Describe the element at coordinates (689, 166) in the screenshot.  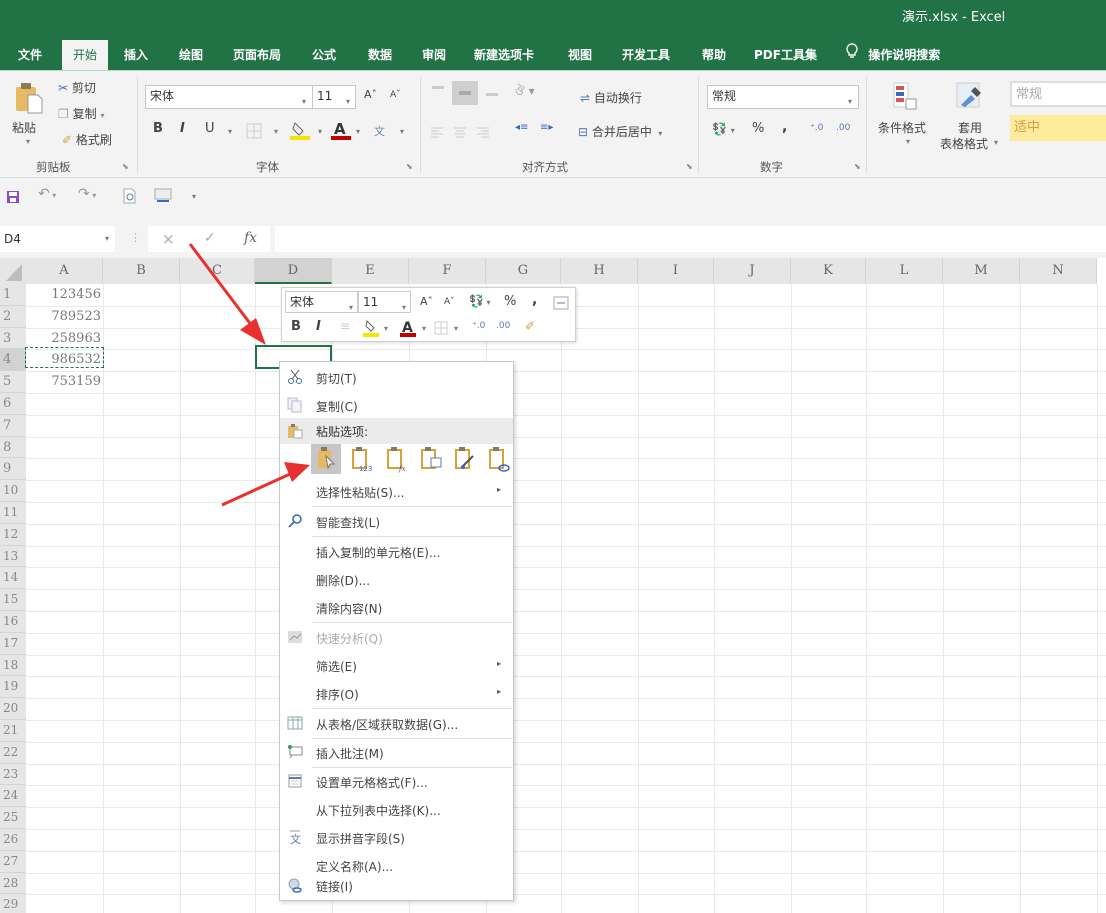
I see `alignment-launcher-icon: ⬊` at that location.